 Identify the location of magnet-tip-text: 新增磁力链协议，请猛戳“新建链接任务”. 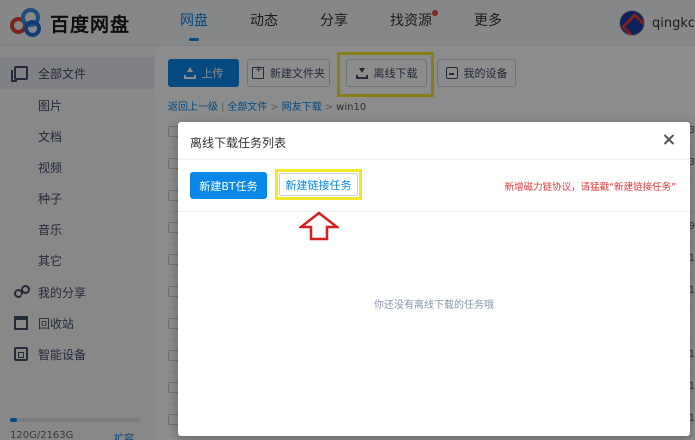
(590, 187).